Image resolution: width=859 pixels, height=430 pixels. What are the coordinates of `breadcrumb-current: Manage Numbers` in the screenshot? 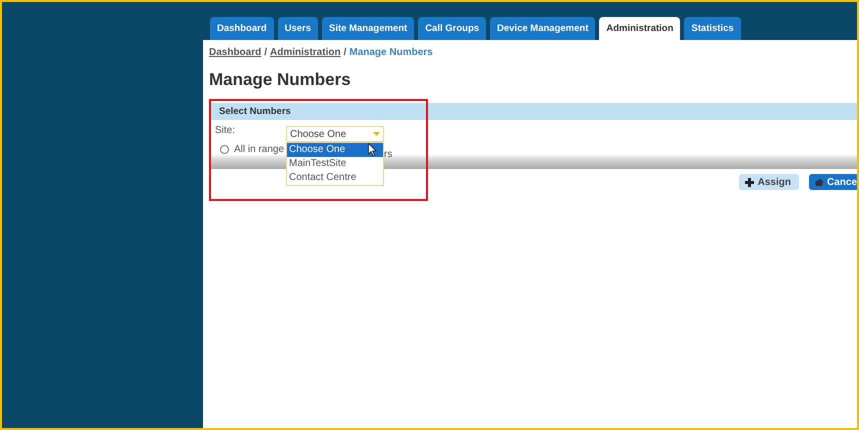 It's located at (391, 52).